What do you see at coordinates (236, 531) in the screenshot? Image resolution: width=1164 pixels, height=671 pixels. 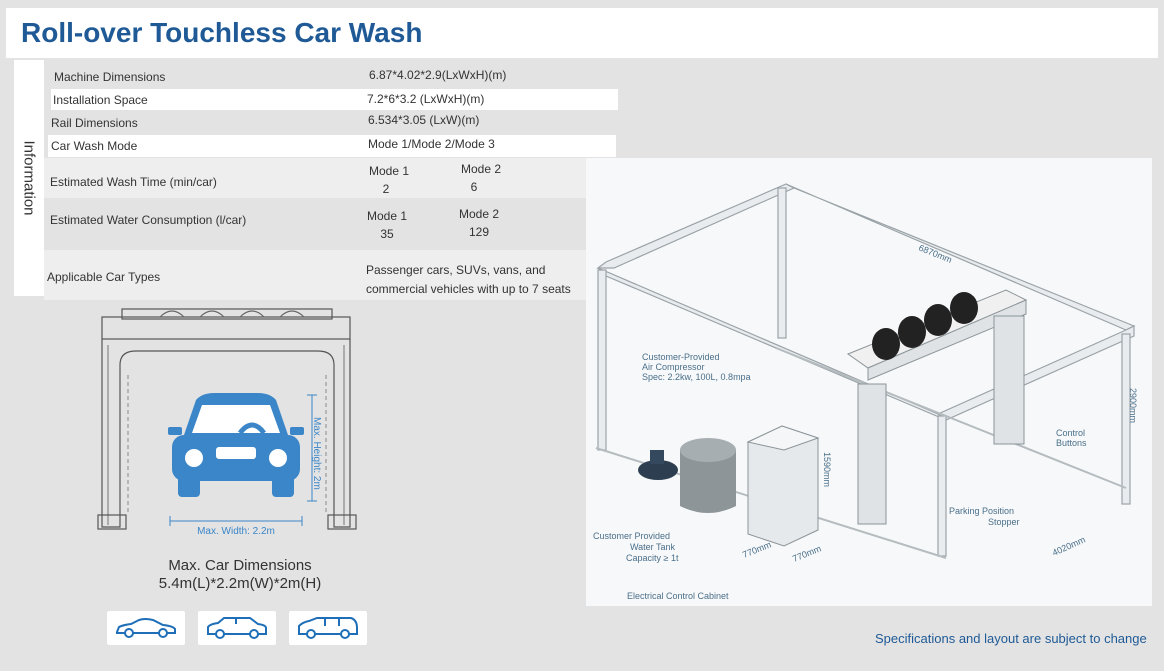 I see `max-width-label: Max. Width: 2.2m` at bounding box center [236, 531].